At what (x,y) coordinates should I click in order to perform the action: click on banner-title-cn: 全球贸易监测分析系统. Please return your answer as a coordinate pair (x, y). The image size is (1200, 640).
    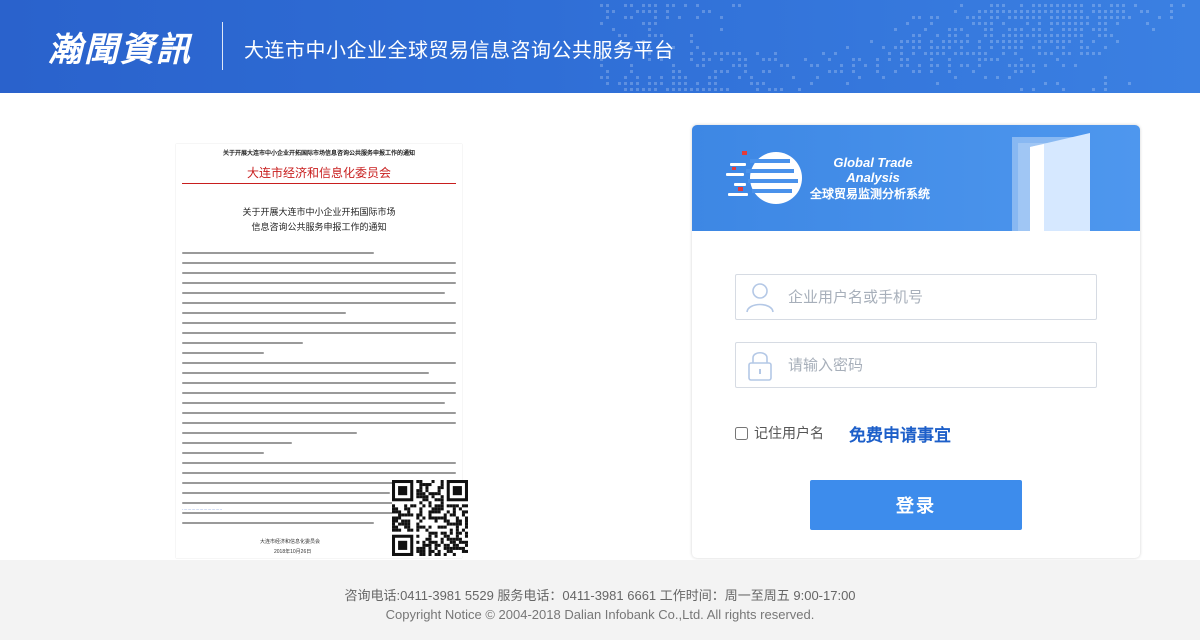
    Looking at the image, I should click on (870, 194).